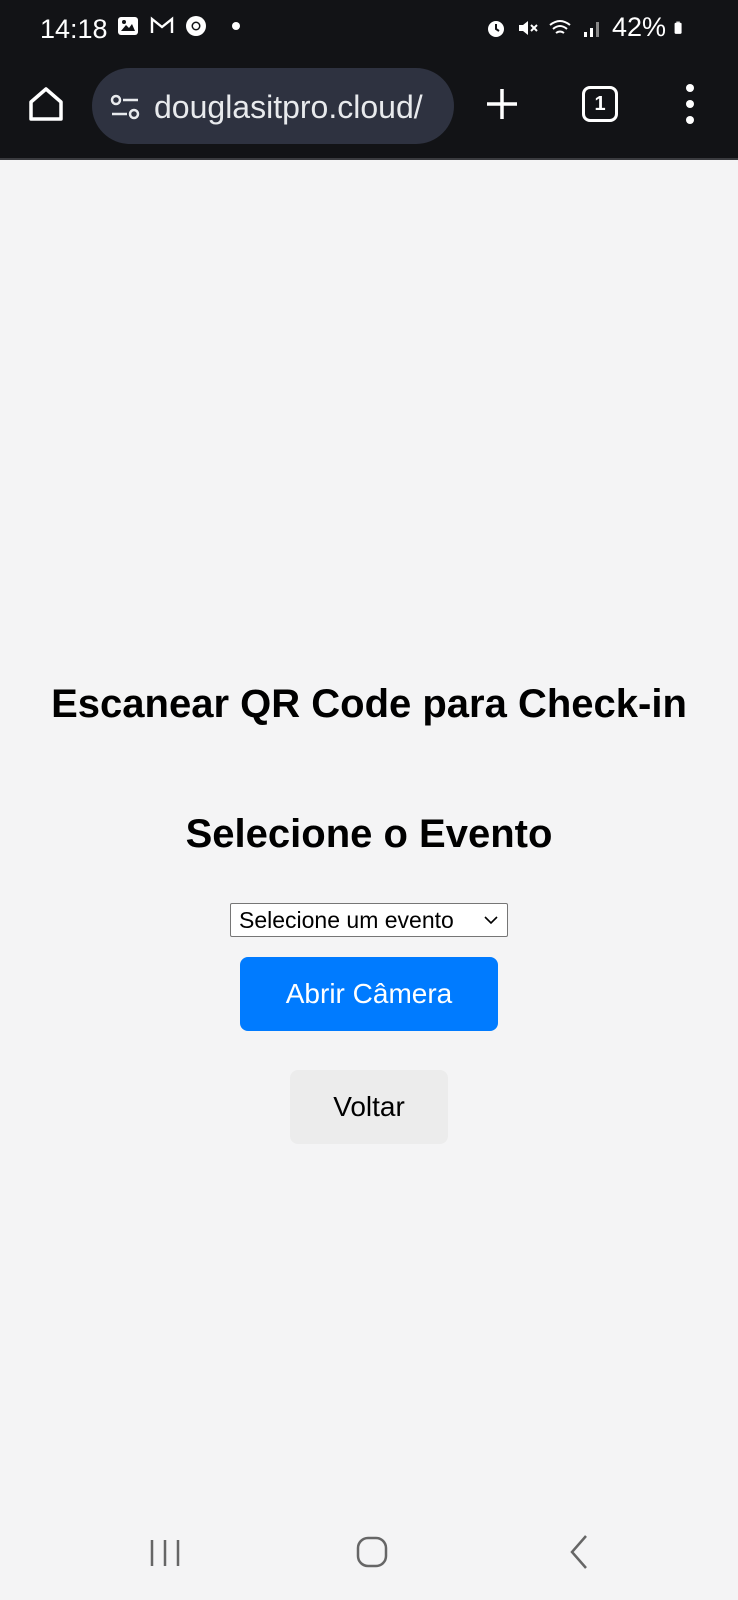 Image resolution: width=738 pixels, height=1600 pixels. Describe the element at coordinates (502, 104) in the screenshot. I see `plus-icon` at that location.